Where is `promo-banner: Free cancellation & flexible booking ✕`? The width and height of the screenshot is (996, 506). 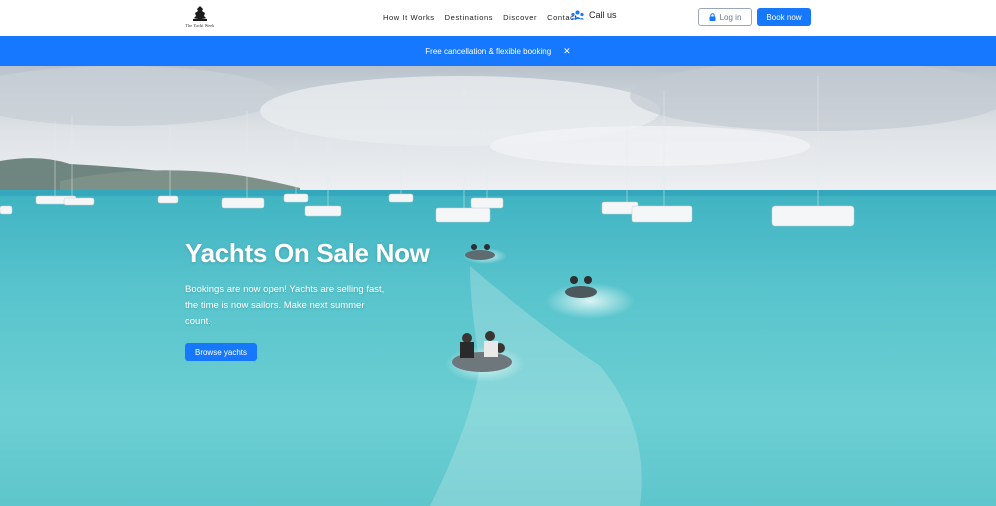
promo-banner: Free cancellation & flexible booking ✕ is located at coordinates (498, 51).